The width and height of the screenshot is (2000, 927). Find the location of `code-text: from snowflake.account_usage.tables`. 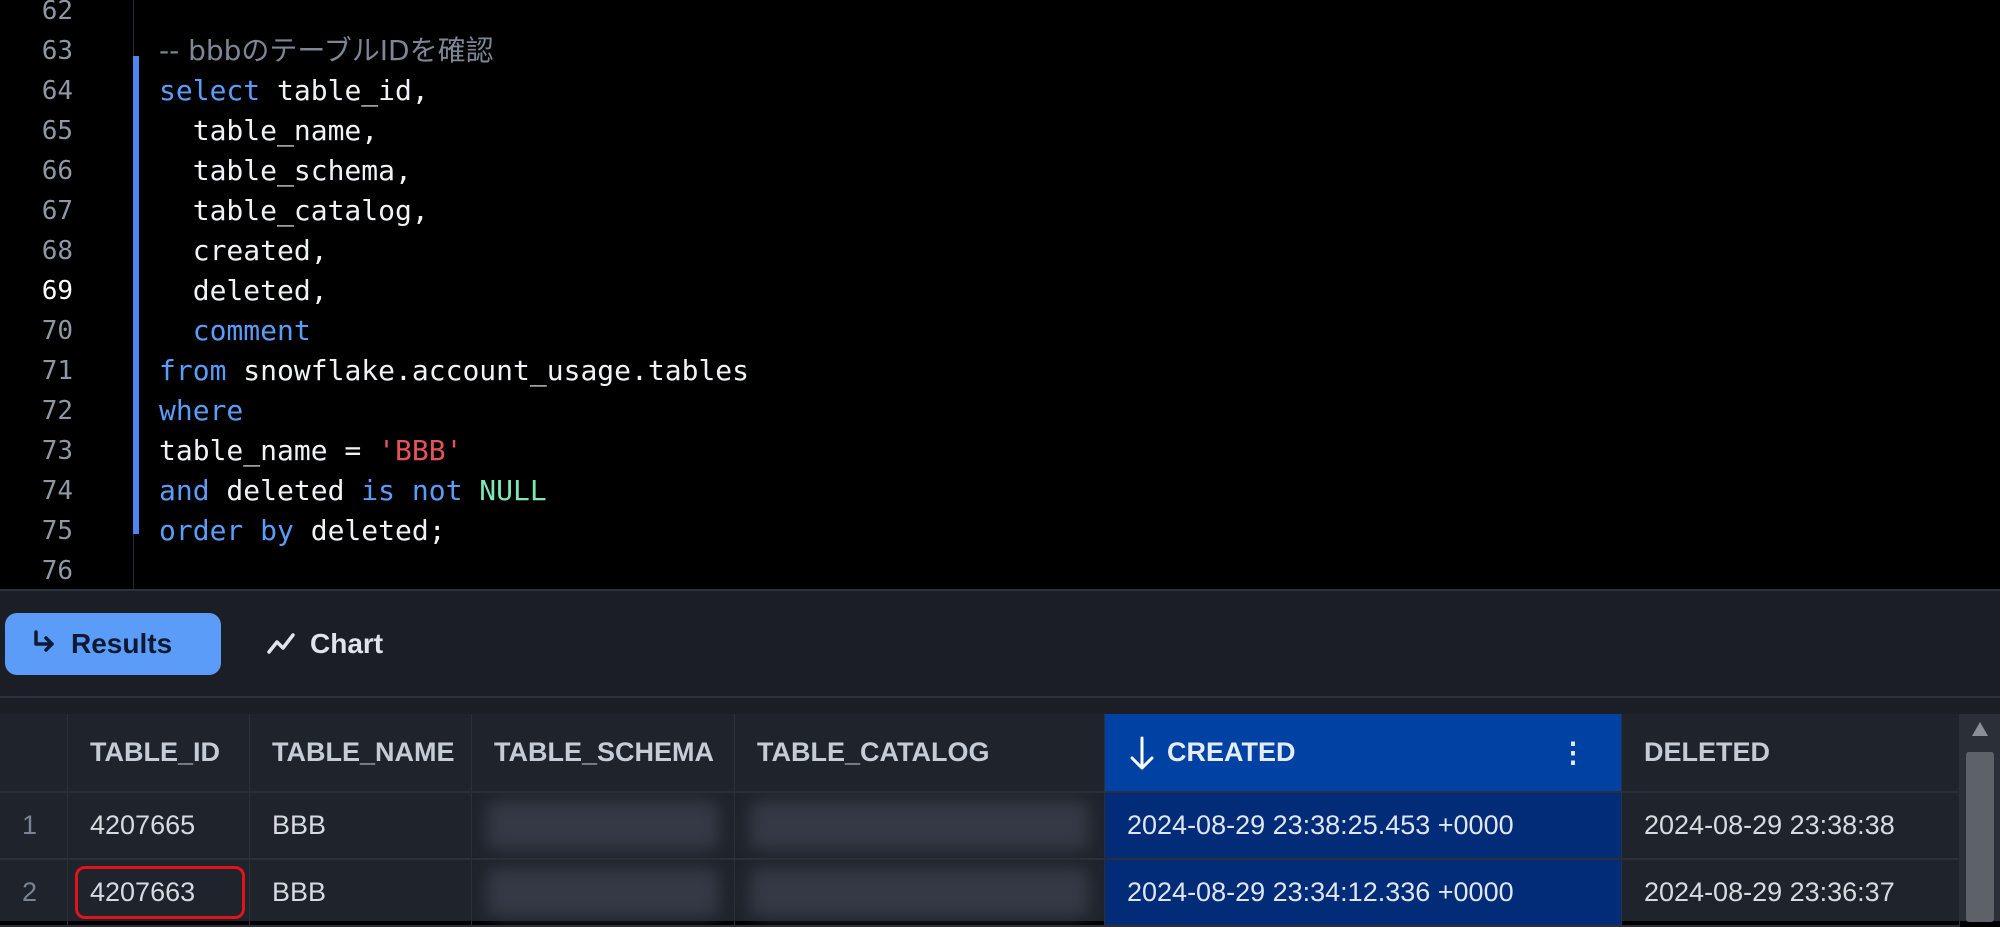

code-text: from snowflake.account_usage.tables is located at coordinates (454, 371).